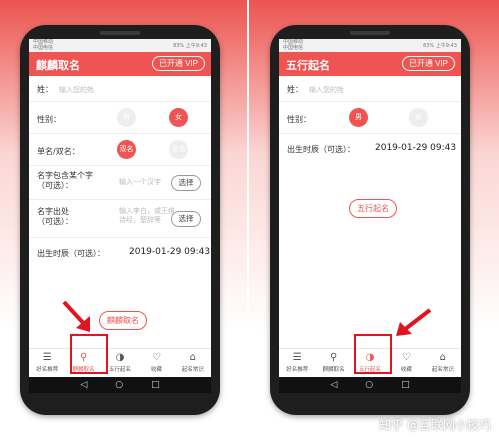  I want to click on app-header: 麒麟取名 已开通 VIP, so click(120, 64).